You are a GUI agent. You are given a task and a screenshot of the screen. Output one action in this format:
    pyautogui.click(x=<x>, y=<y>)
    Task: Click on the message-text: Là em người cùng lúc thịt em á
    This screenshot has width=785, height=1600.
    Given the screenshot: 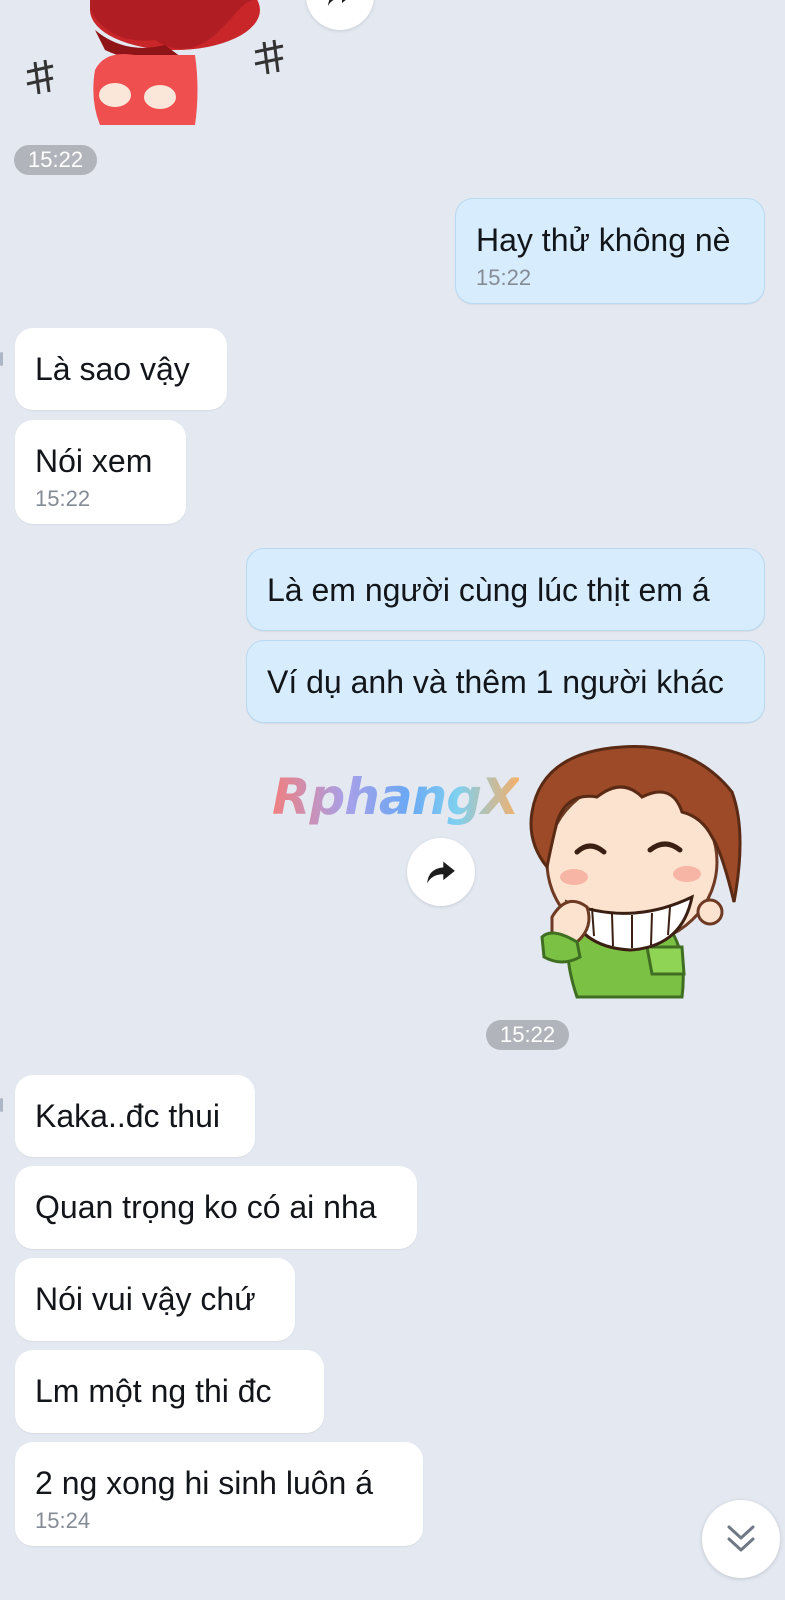 What is the action you would take?
    pyautogui.click(x=488, y=590)
    